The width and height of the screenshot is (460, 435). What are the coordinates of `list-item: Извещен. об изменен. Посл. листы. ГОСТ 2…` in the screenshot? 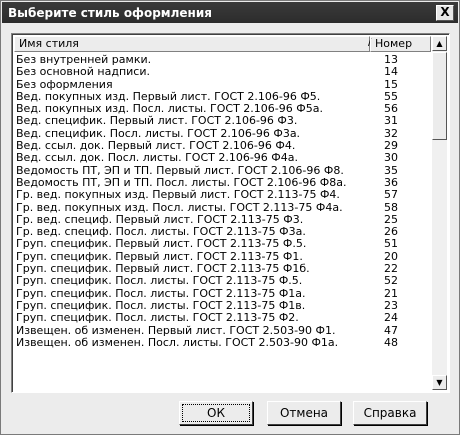 It's located at (223, 342).